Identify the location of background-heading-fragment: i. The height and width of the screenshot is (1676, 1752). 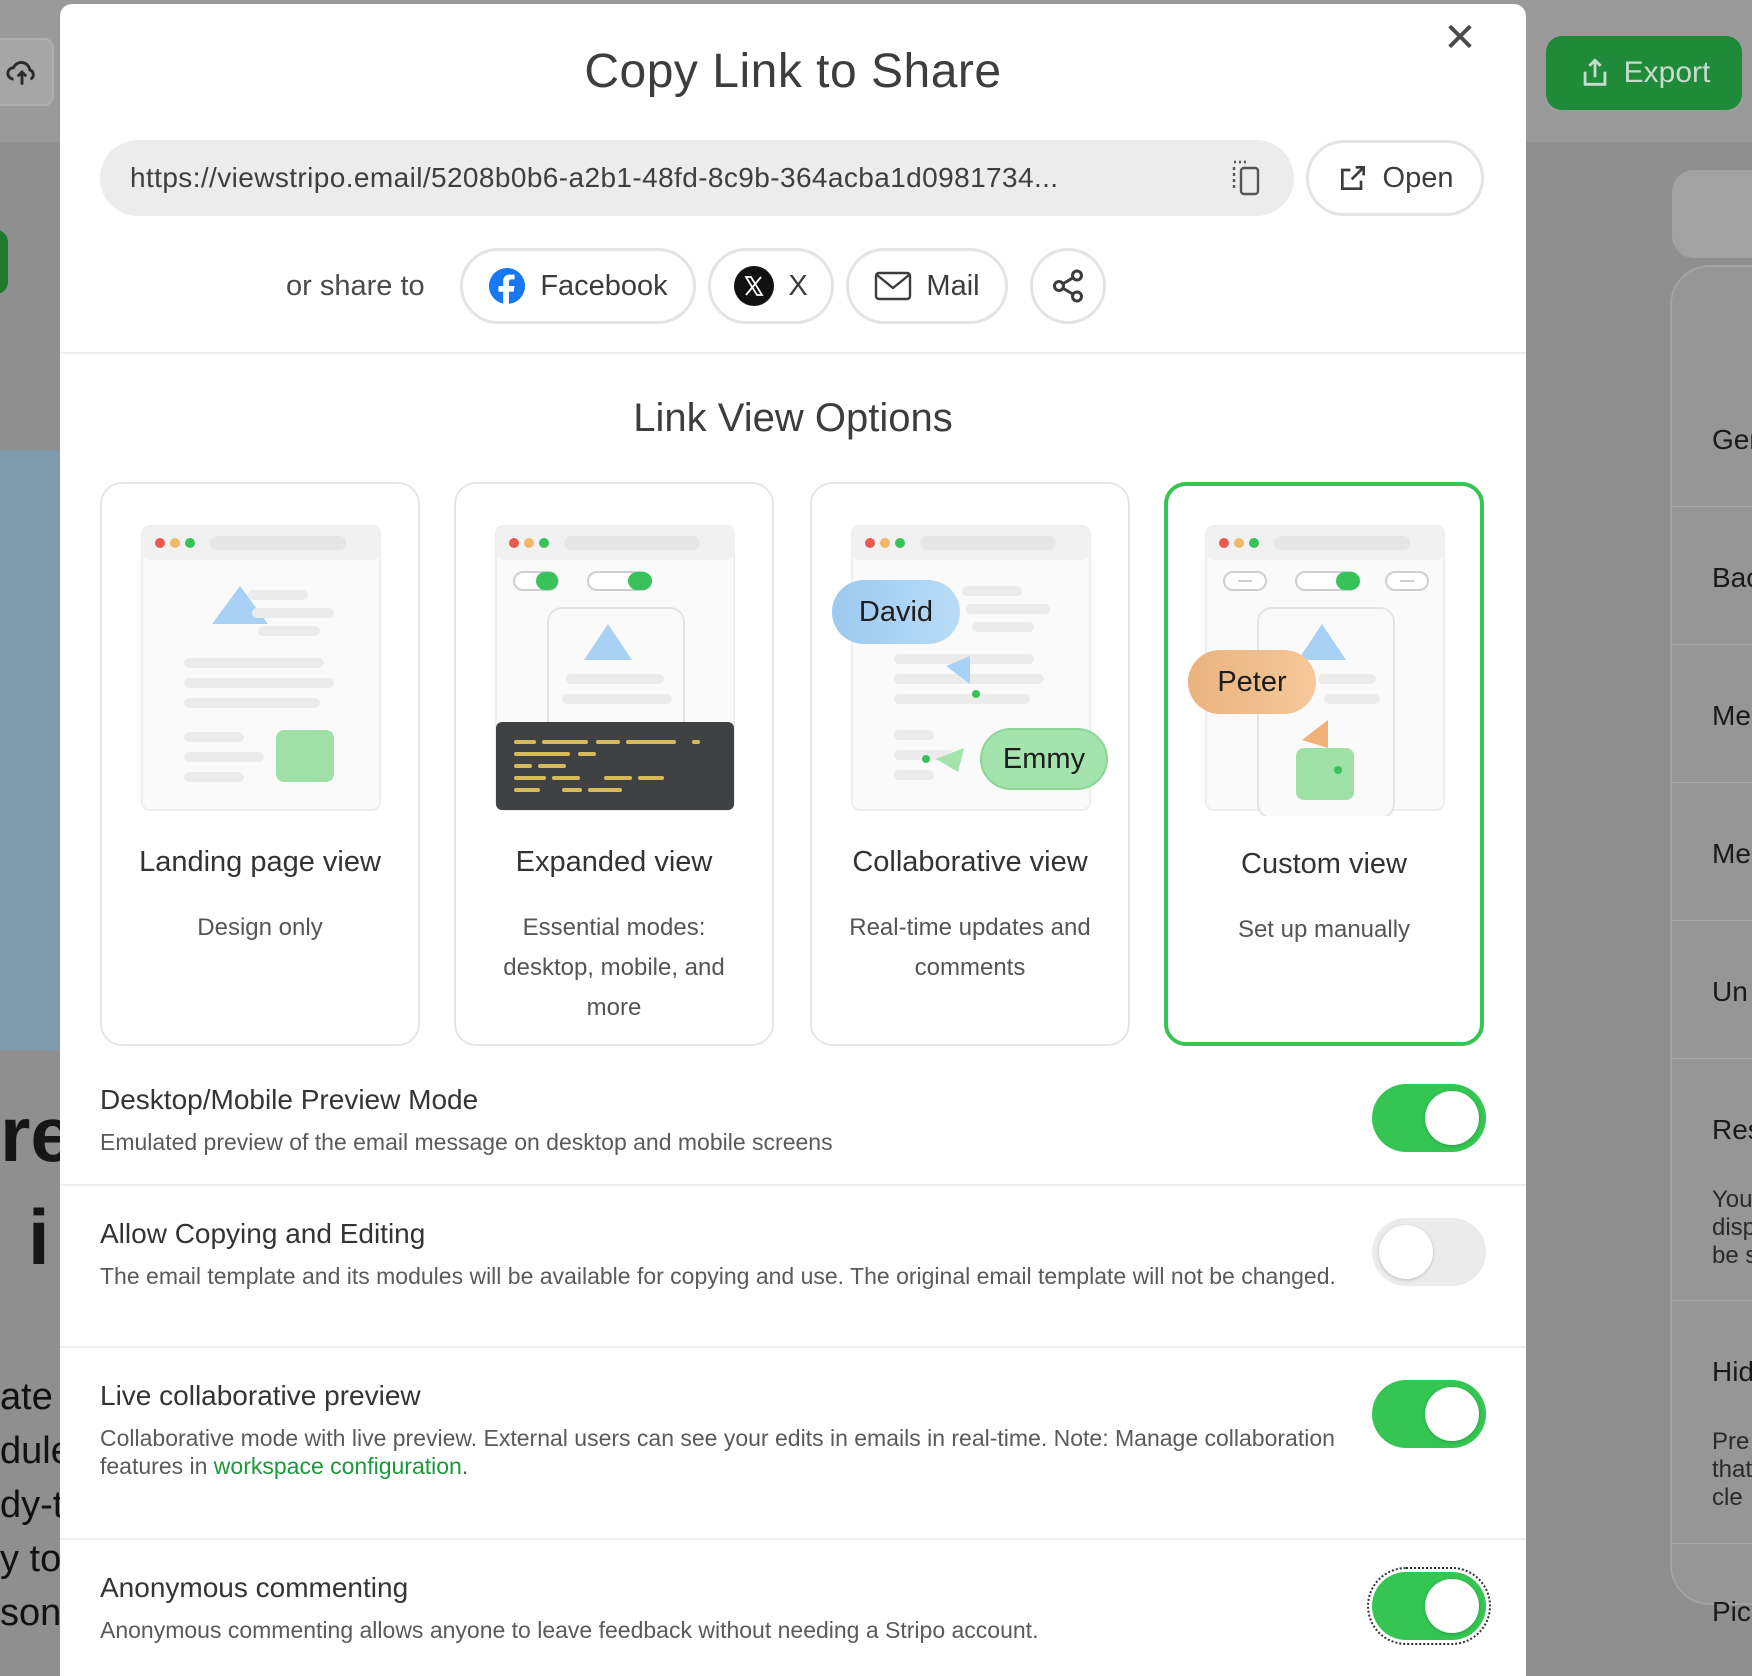
(39, 1237).